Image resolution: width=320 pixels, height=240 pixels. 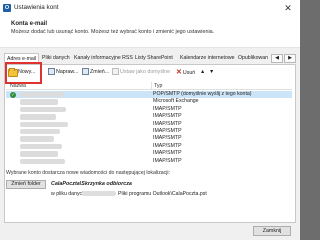 What do you see at coordinates (85, 72) in the screenshot?
I see `change-icon` at bounding box center [85, 72].